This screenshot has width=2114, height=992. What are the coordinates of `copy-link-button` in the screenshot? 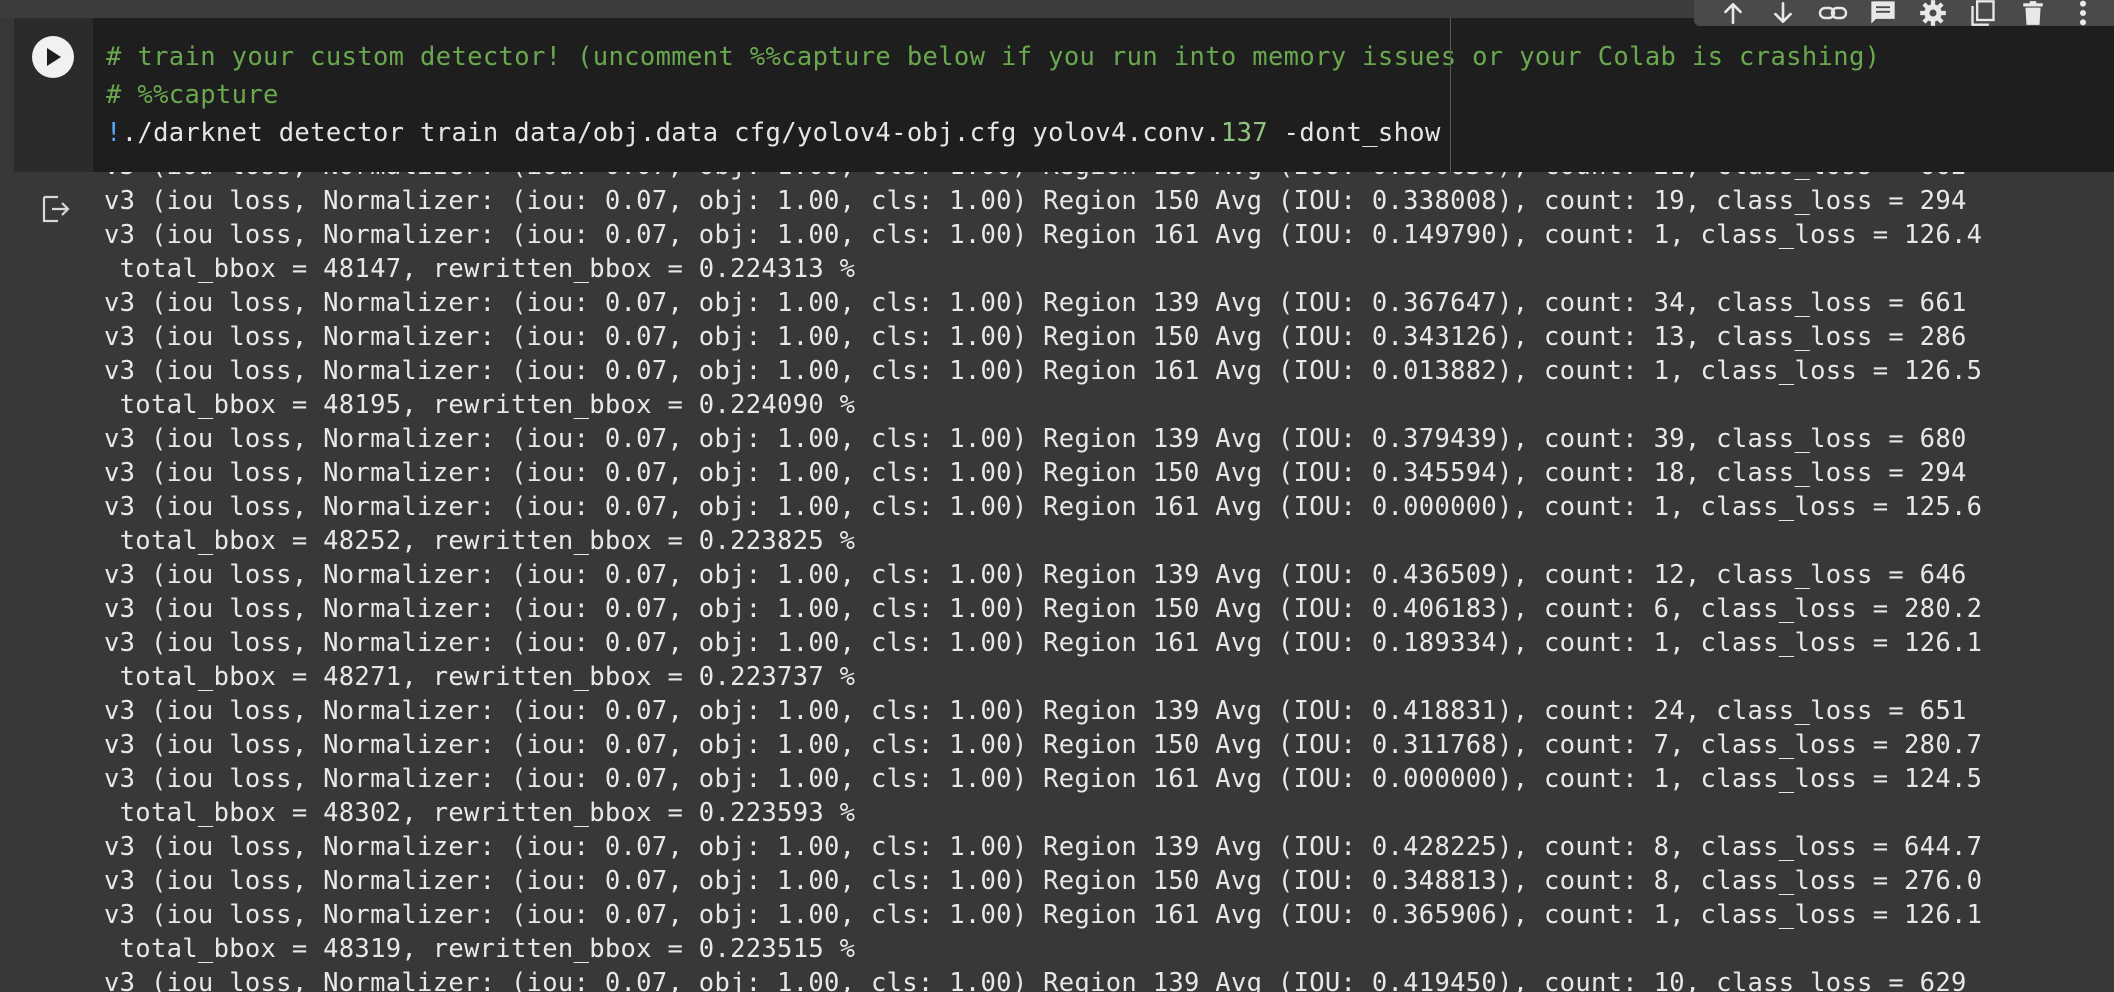 It's located at (1833, 13).